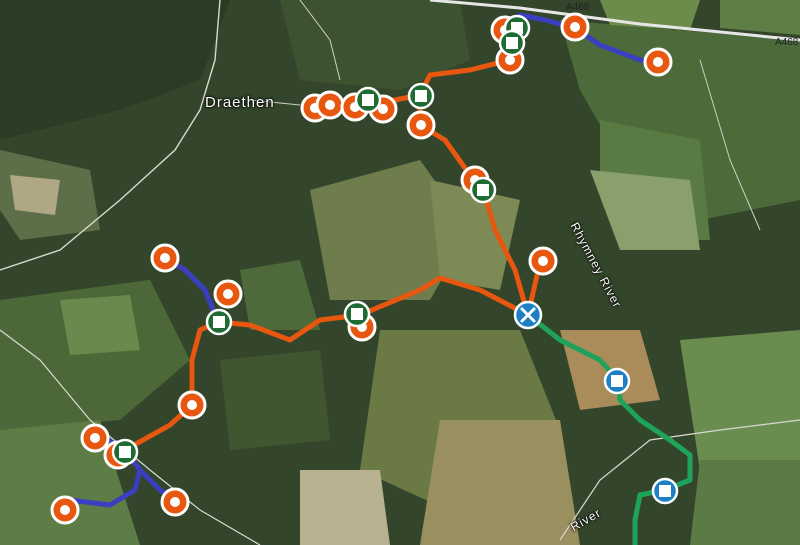 The height and width of the screenshot is (545, 800). I want to click on x-marker-icon, so click(528, 315).